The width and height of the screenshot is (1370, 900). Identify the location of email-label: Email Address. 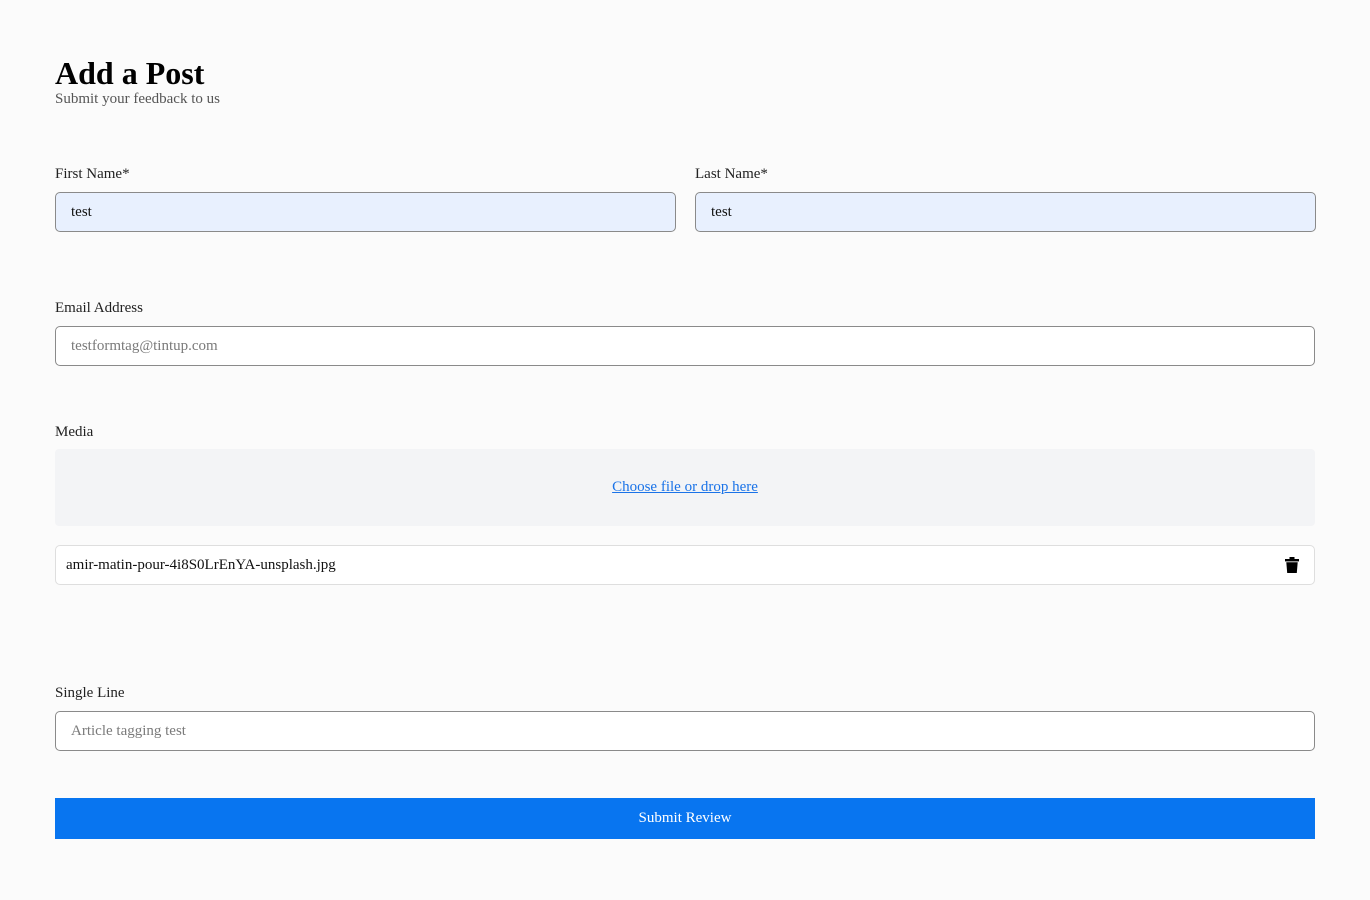
(99, 308).